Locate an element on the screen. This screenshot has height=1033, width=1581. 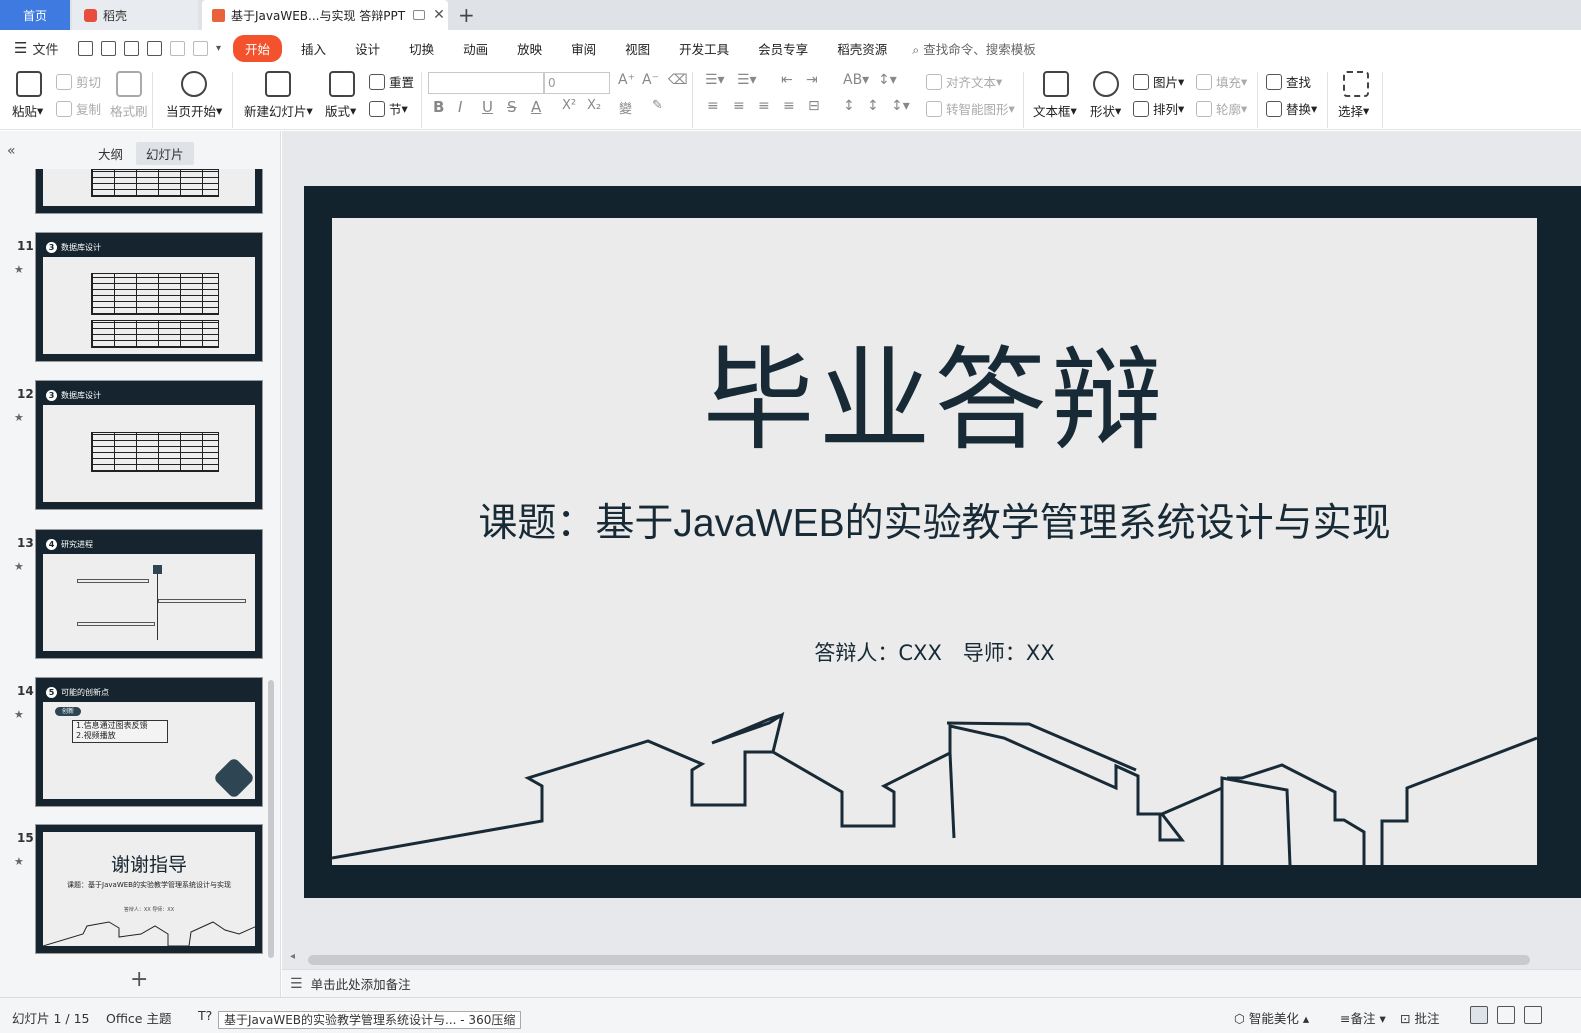
slide-title: 毕业答辩 is located at coordinates (934, 391).